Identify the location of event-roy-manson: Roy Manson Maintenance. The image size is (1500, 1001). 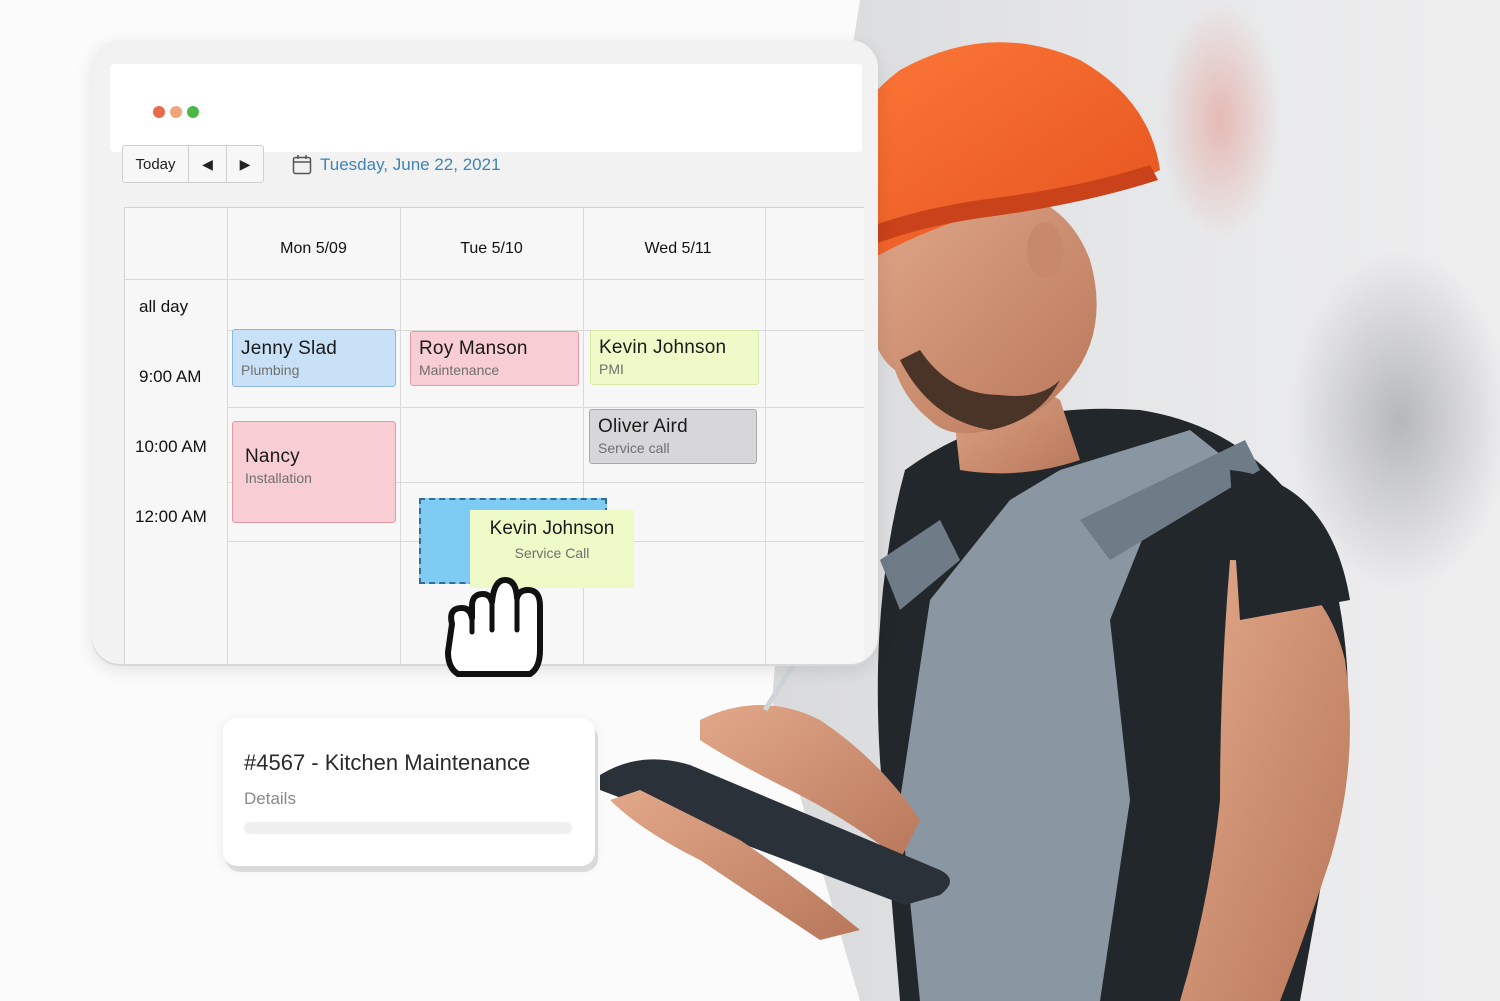
(494, 358).